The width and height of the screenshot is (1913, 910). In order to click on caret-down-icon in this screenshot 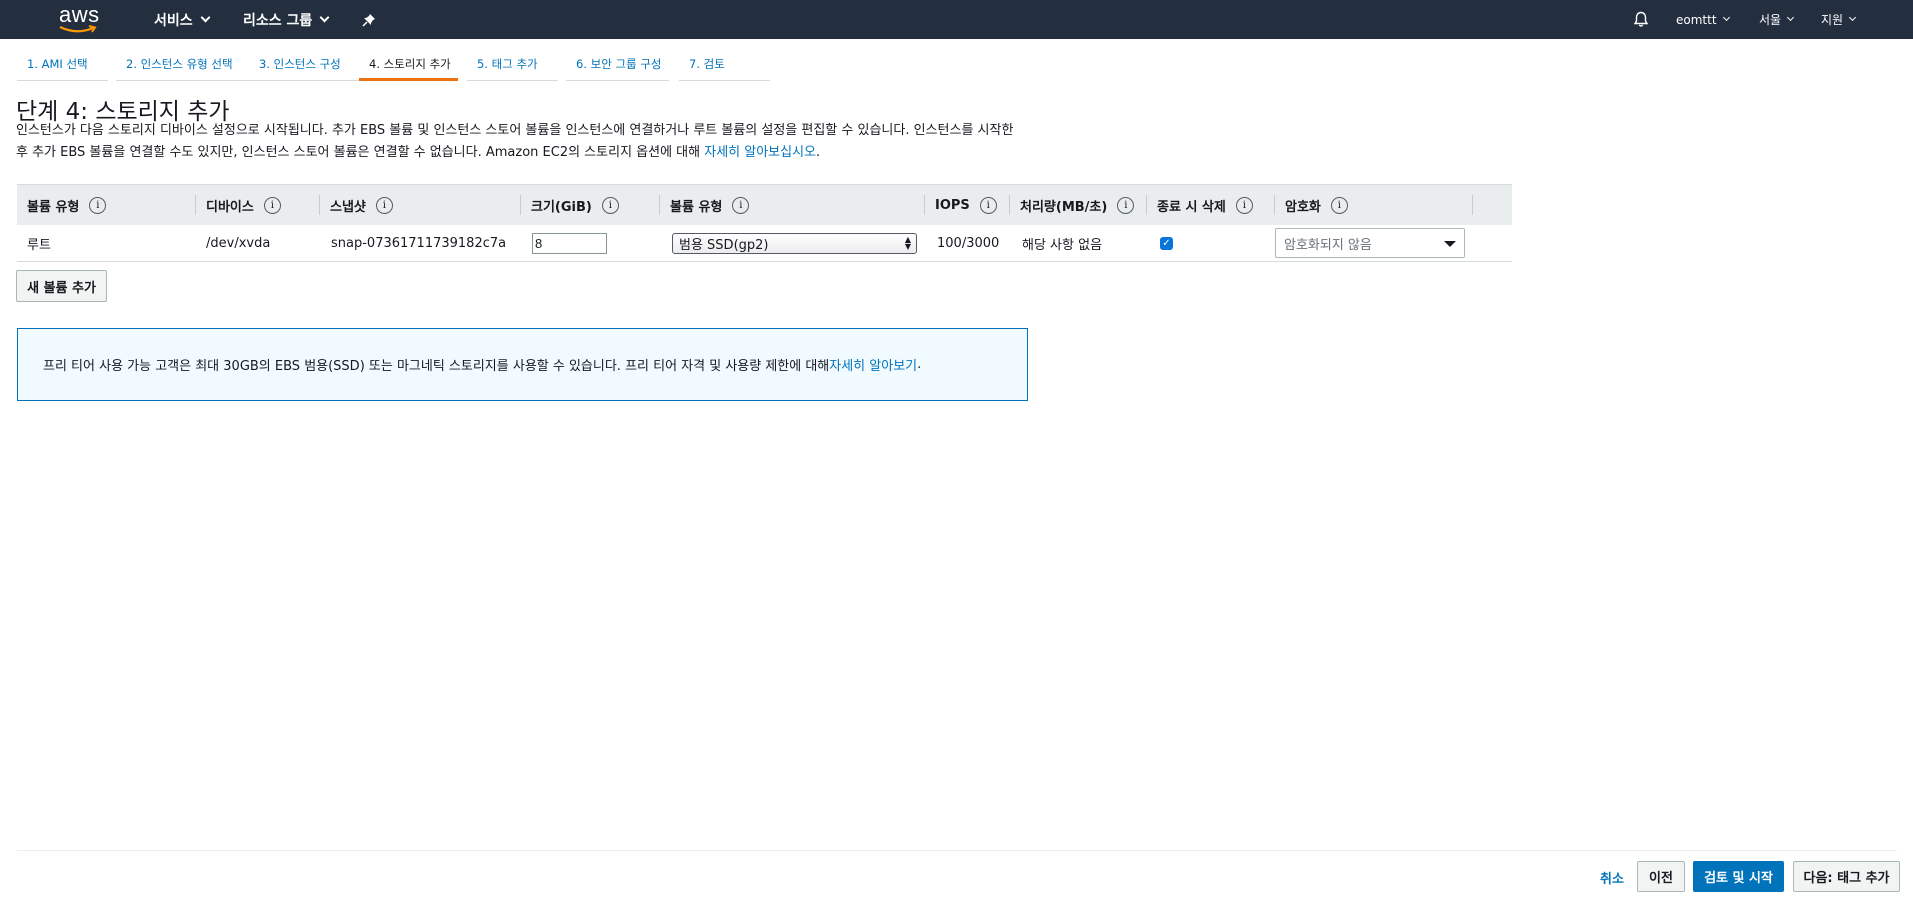, I will do `click(1450, 244)`.